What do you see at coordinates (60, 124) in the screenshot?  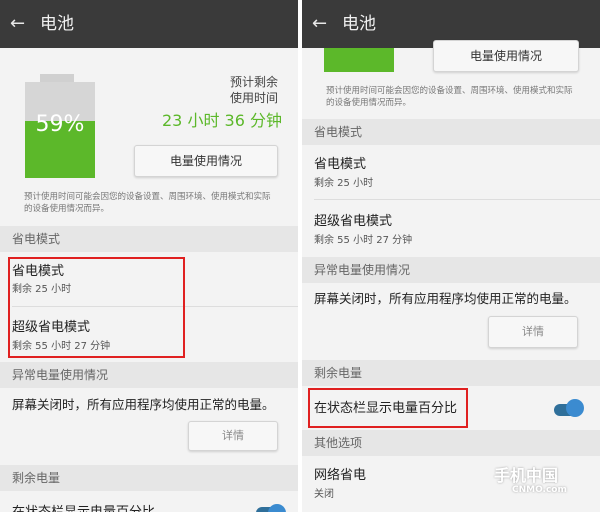 I see `battery-percent: 59%` at bounding box center [60, 124].